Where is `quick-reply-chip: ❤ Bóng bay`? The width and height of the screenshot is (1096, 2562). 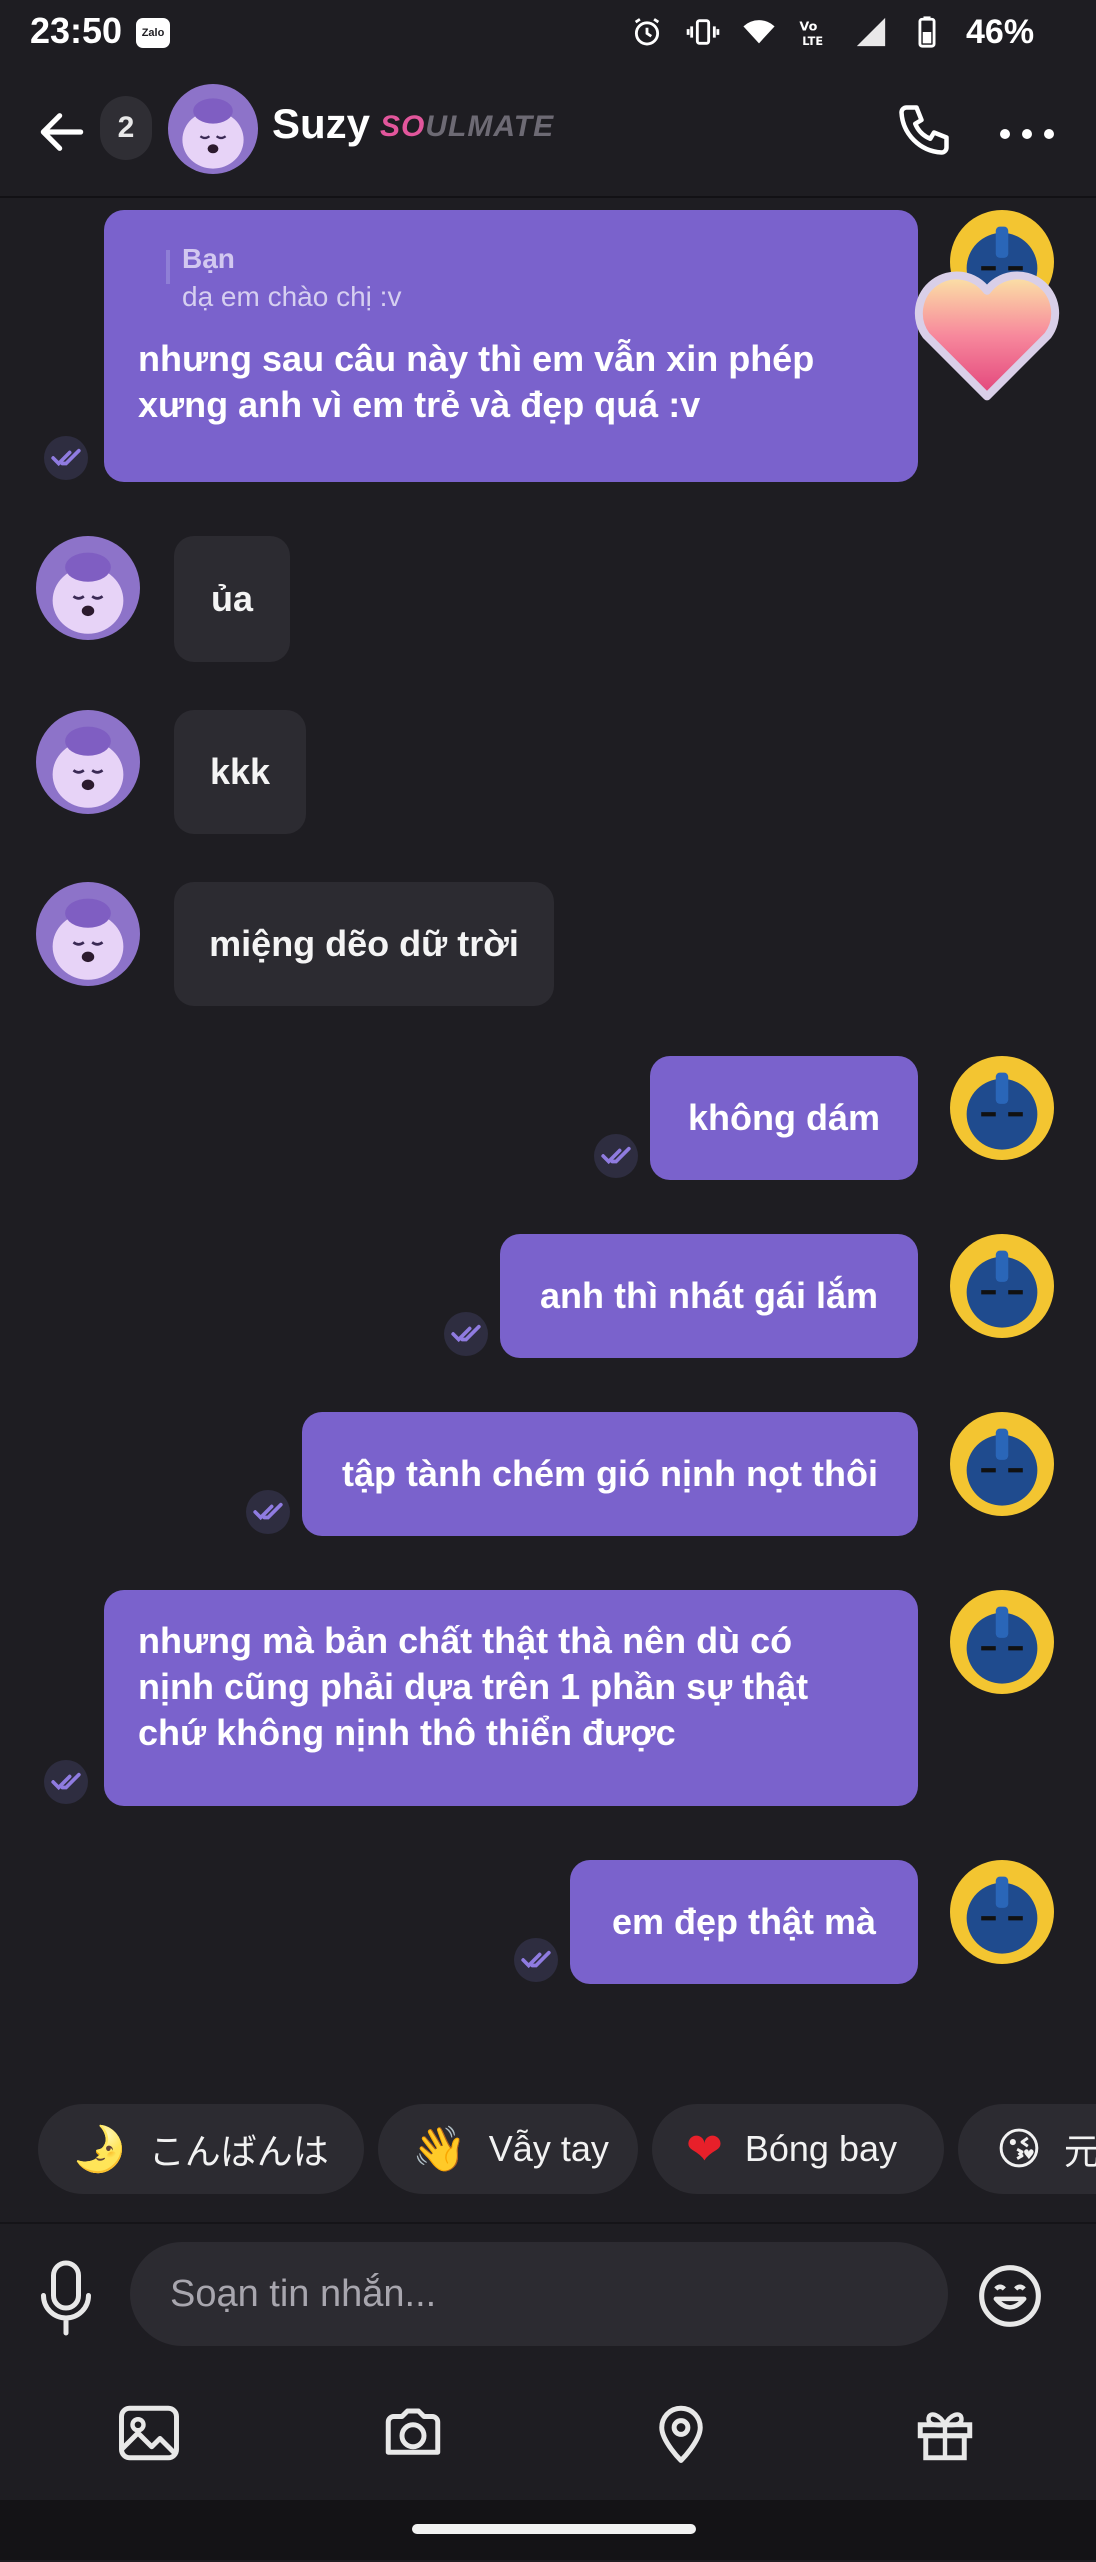 quick-reply-chip: ❤ Bóng bay is located at coordinates (798, 2149).